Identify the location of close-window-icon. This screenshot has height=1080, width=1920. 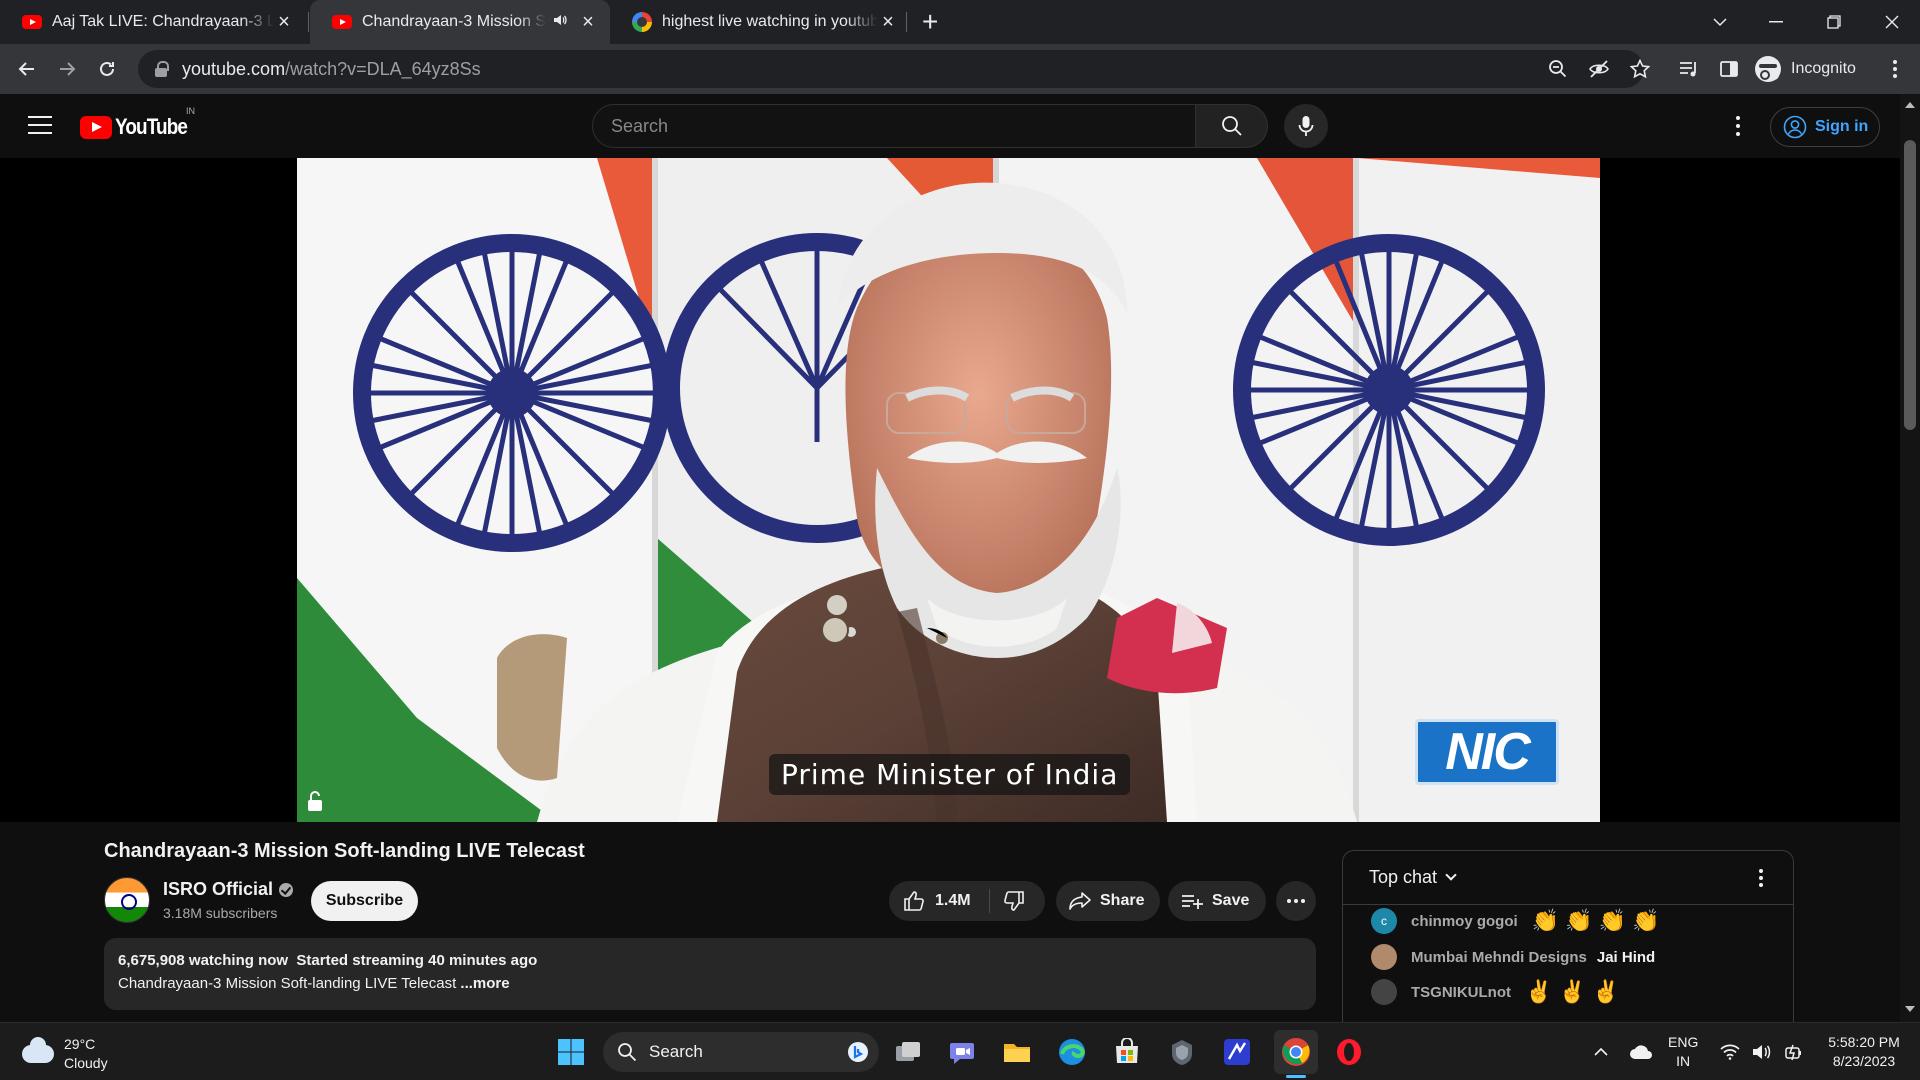
(1892, 22).